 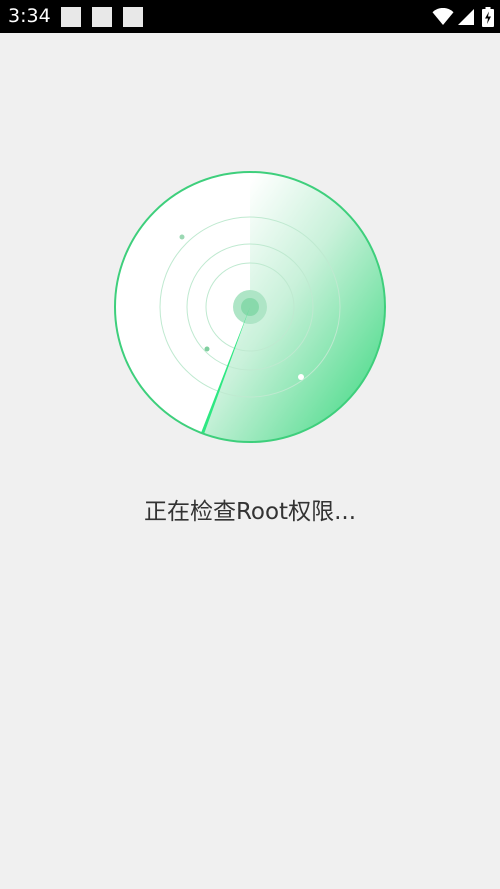 What do you see at coordinates (443, 16) in the screenshot?
I see `wifi-icon` at bounding box center [443, 16].